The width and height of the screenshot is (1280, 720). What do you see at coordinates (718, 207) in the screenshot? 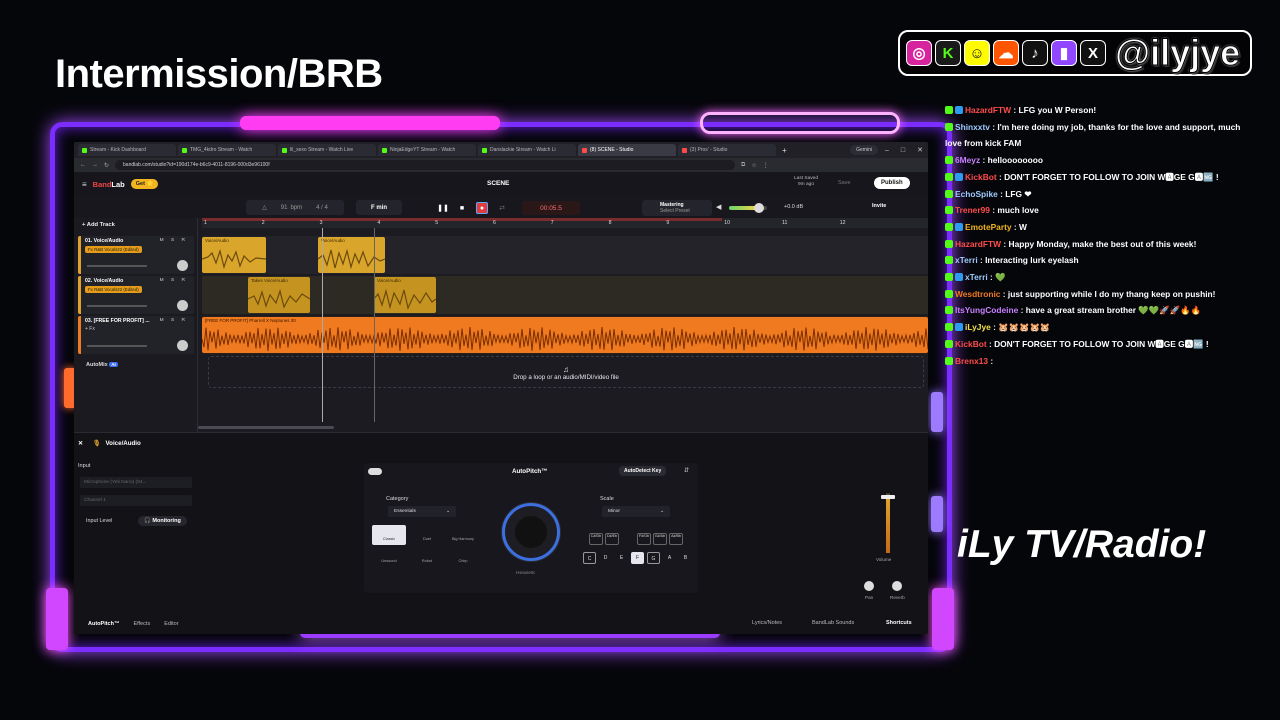
I see `speaker-icon: ◀` at bounding box center [718, 207].